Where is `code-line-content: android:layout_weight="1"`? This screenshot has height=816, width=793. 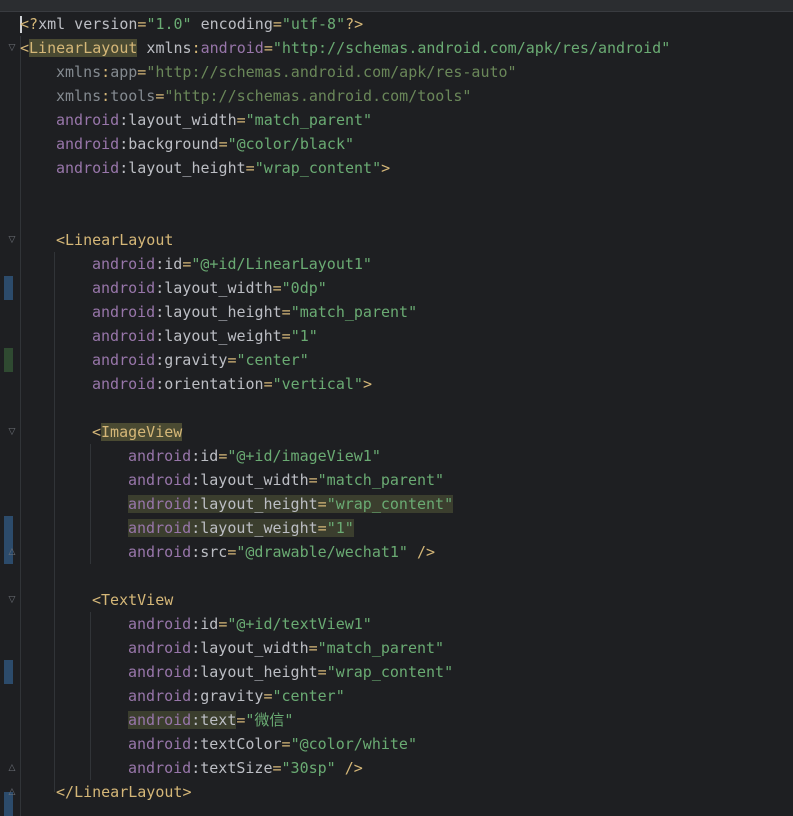
code-line-content: android:layout_weight="1" is located at coordinates (205, 336).